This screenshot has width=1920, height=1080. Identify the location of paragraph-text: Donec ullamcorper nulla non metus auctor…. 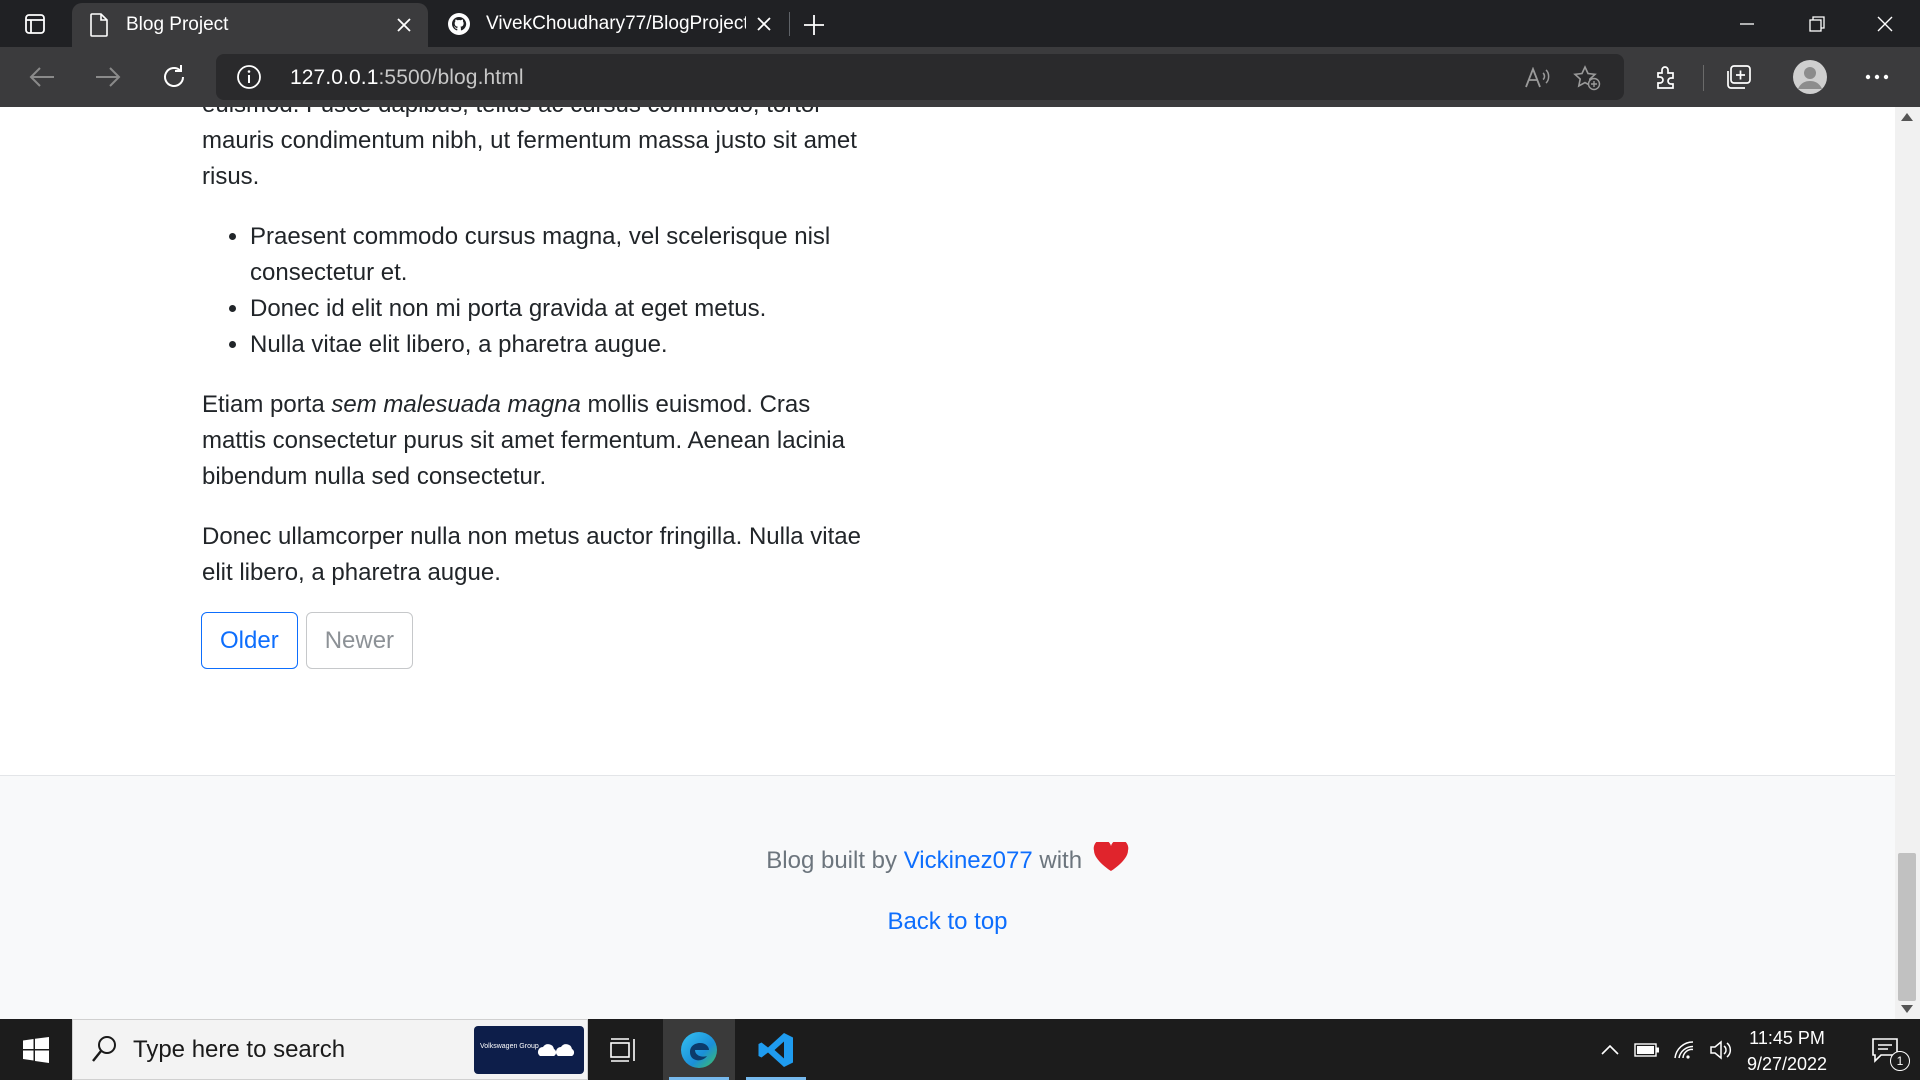
(531, 554).